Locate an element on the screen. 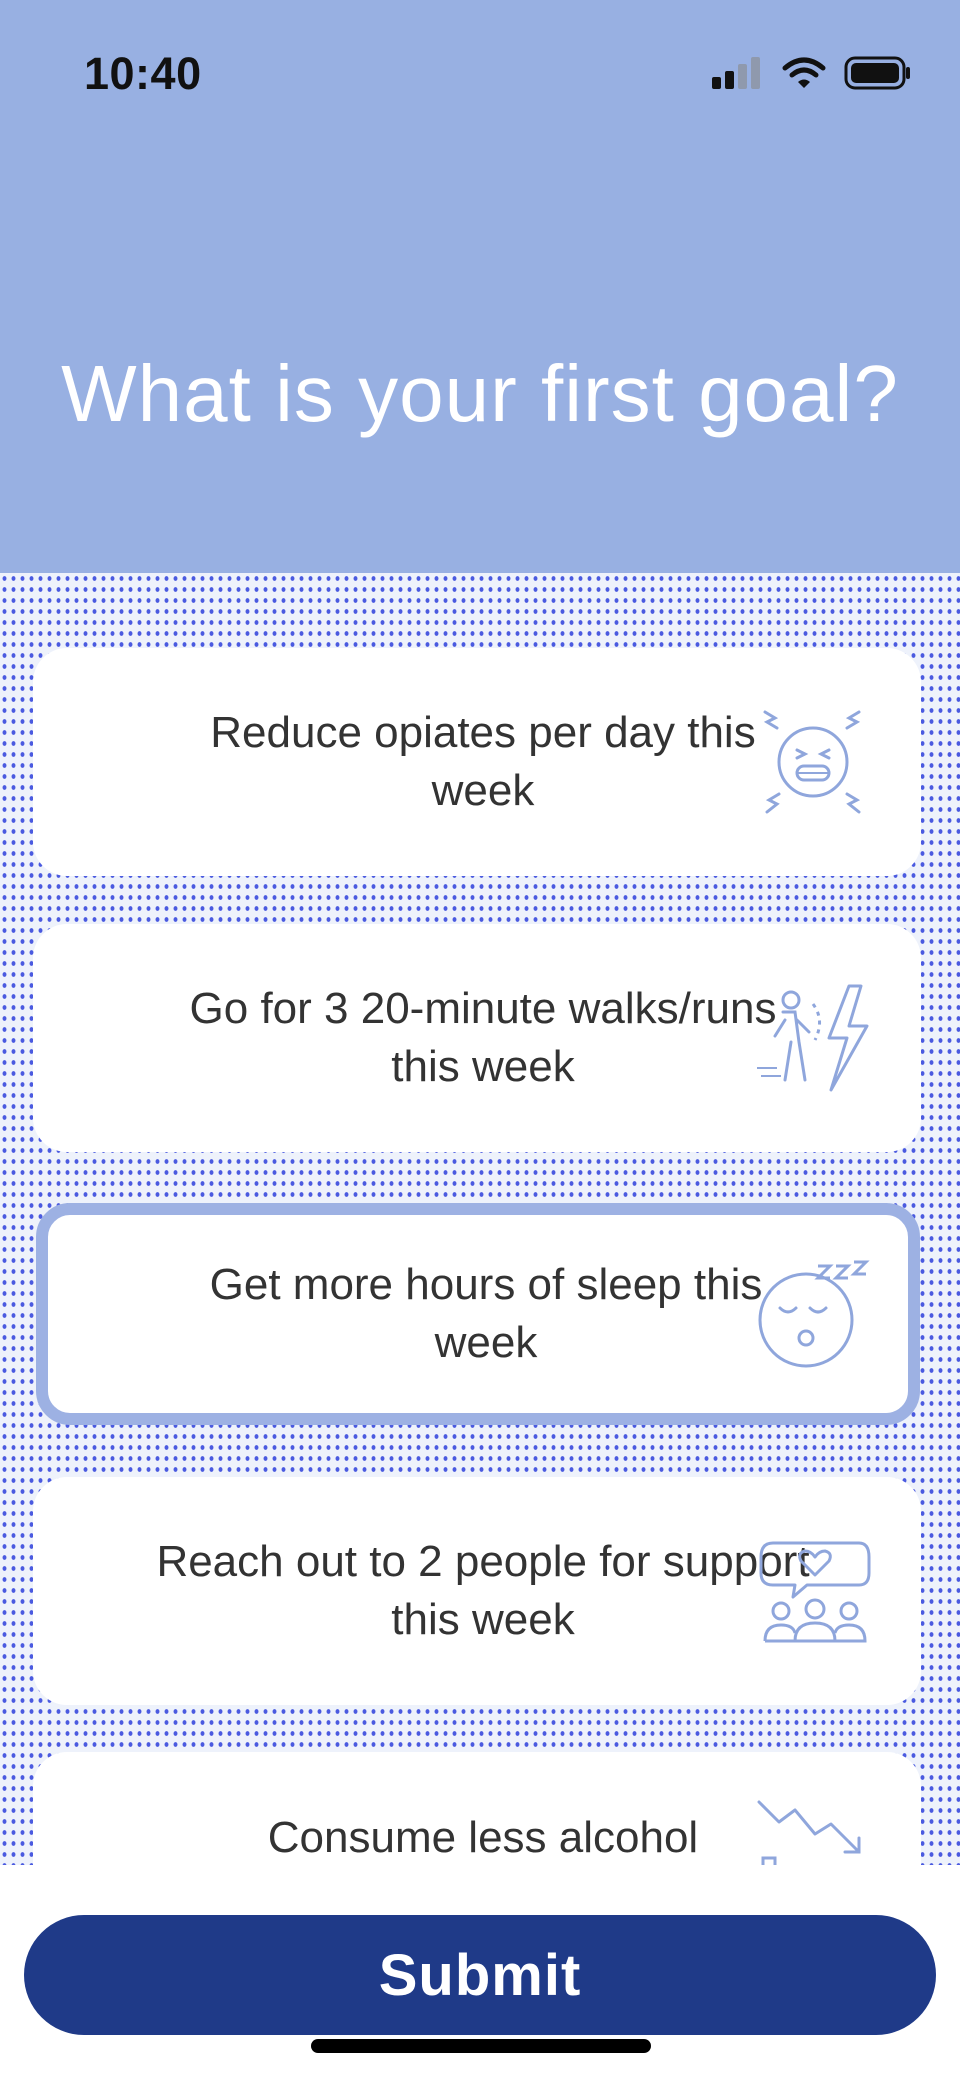 This screenshot has height=2079, width=960. goal-card-walks-runs: Go for 3 20-minute walks/runs this week is located at coordinates (477, 1038).